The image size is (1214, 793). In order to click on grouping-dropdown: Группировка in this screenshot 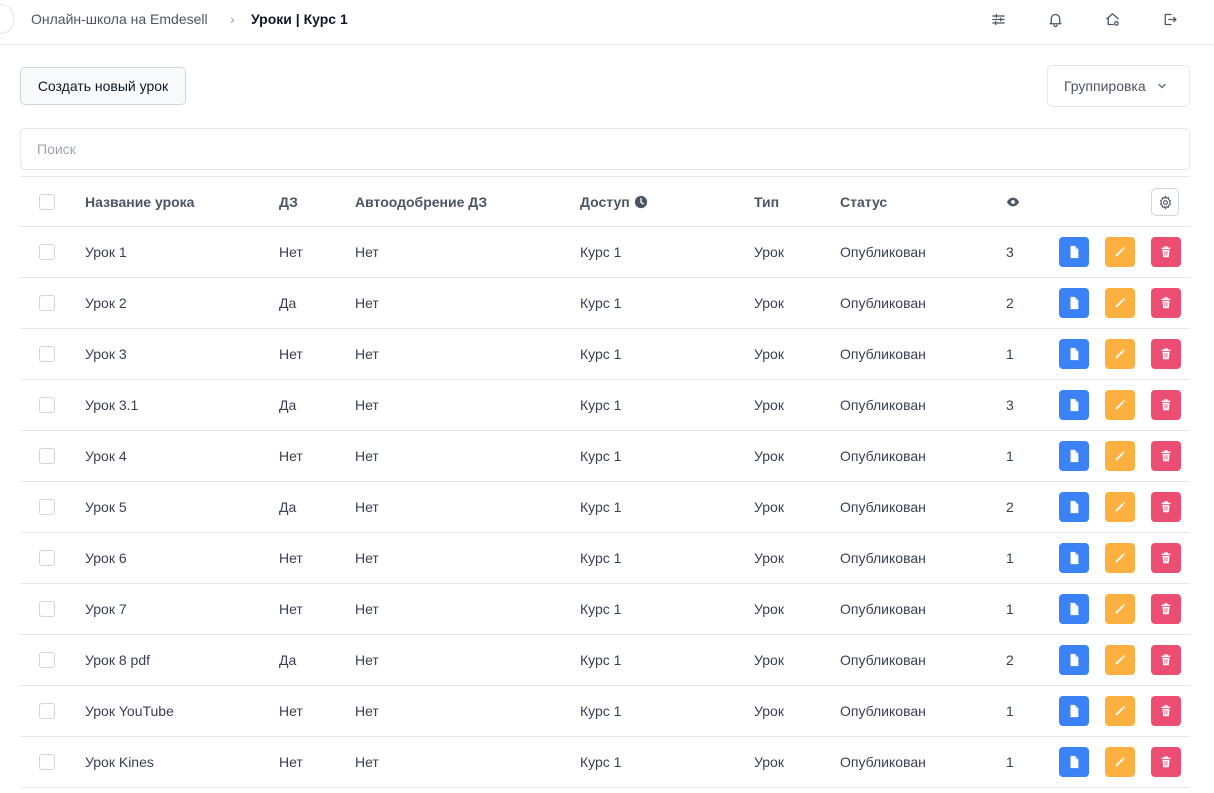, I will do `click(1118, 86)`.